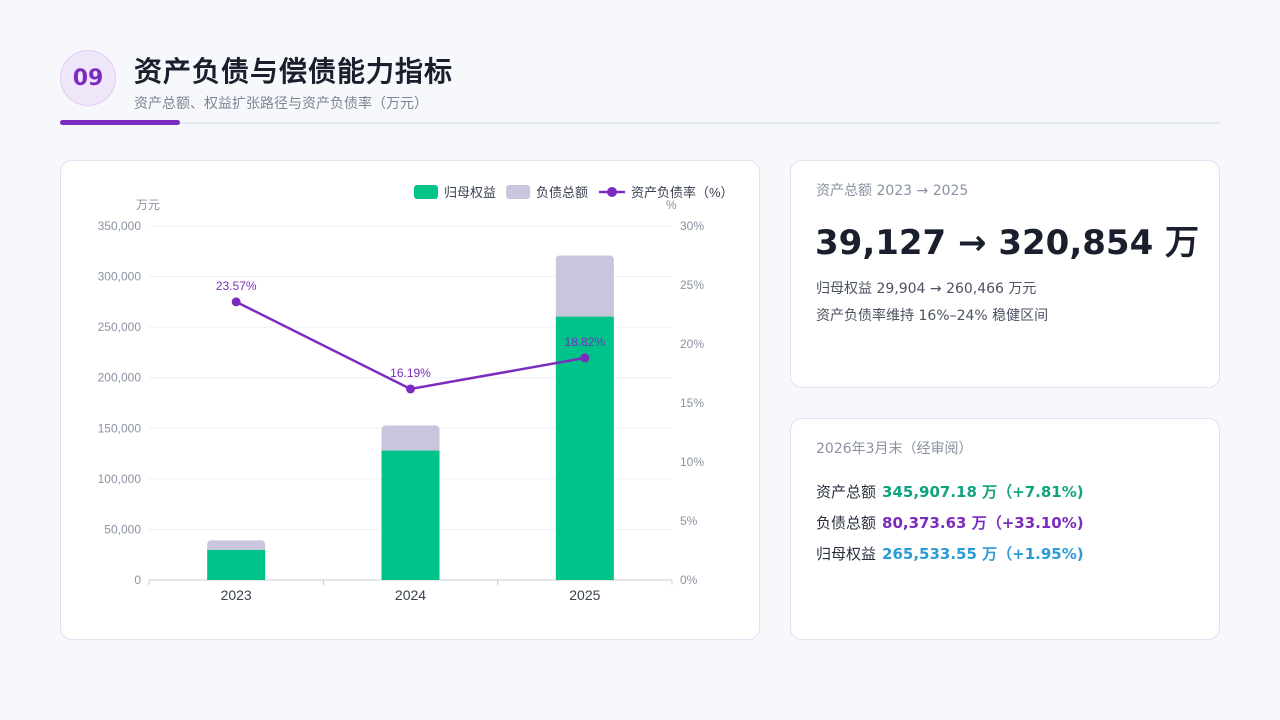  Describe the element at coordinates (612, 192) in the screenshot. I see `legend-marker-ratio` at that location.